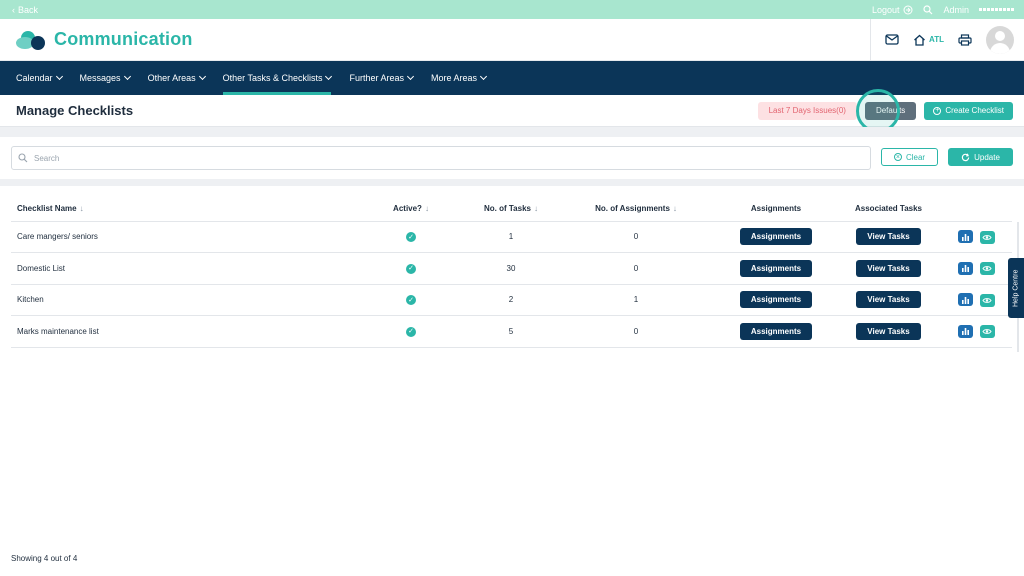  Describe the element at coordinates (183, 209) in the screenshot. I see `col-header-checklist-name: Checklist Name ↓` at that location.